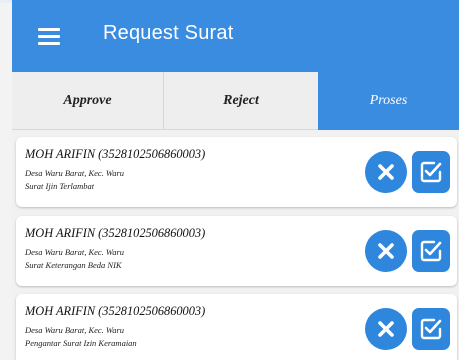 This screenshot has height=360, width=459. Describe the element at coordinates (6, 180) in the screenshot. I see `left-edge` at that location.